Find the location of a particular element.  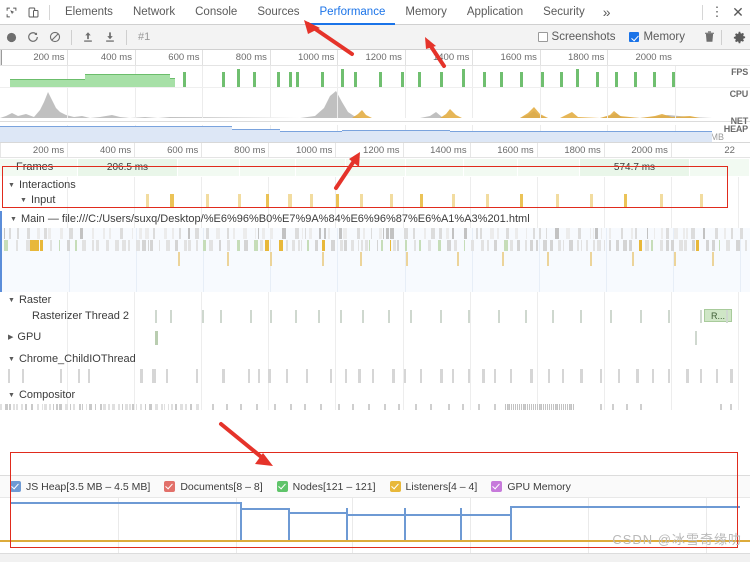

track-raster: ▼ Raster is located at coordinates (375, 300).